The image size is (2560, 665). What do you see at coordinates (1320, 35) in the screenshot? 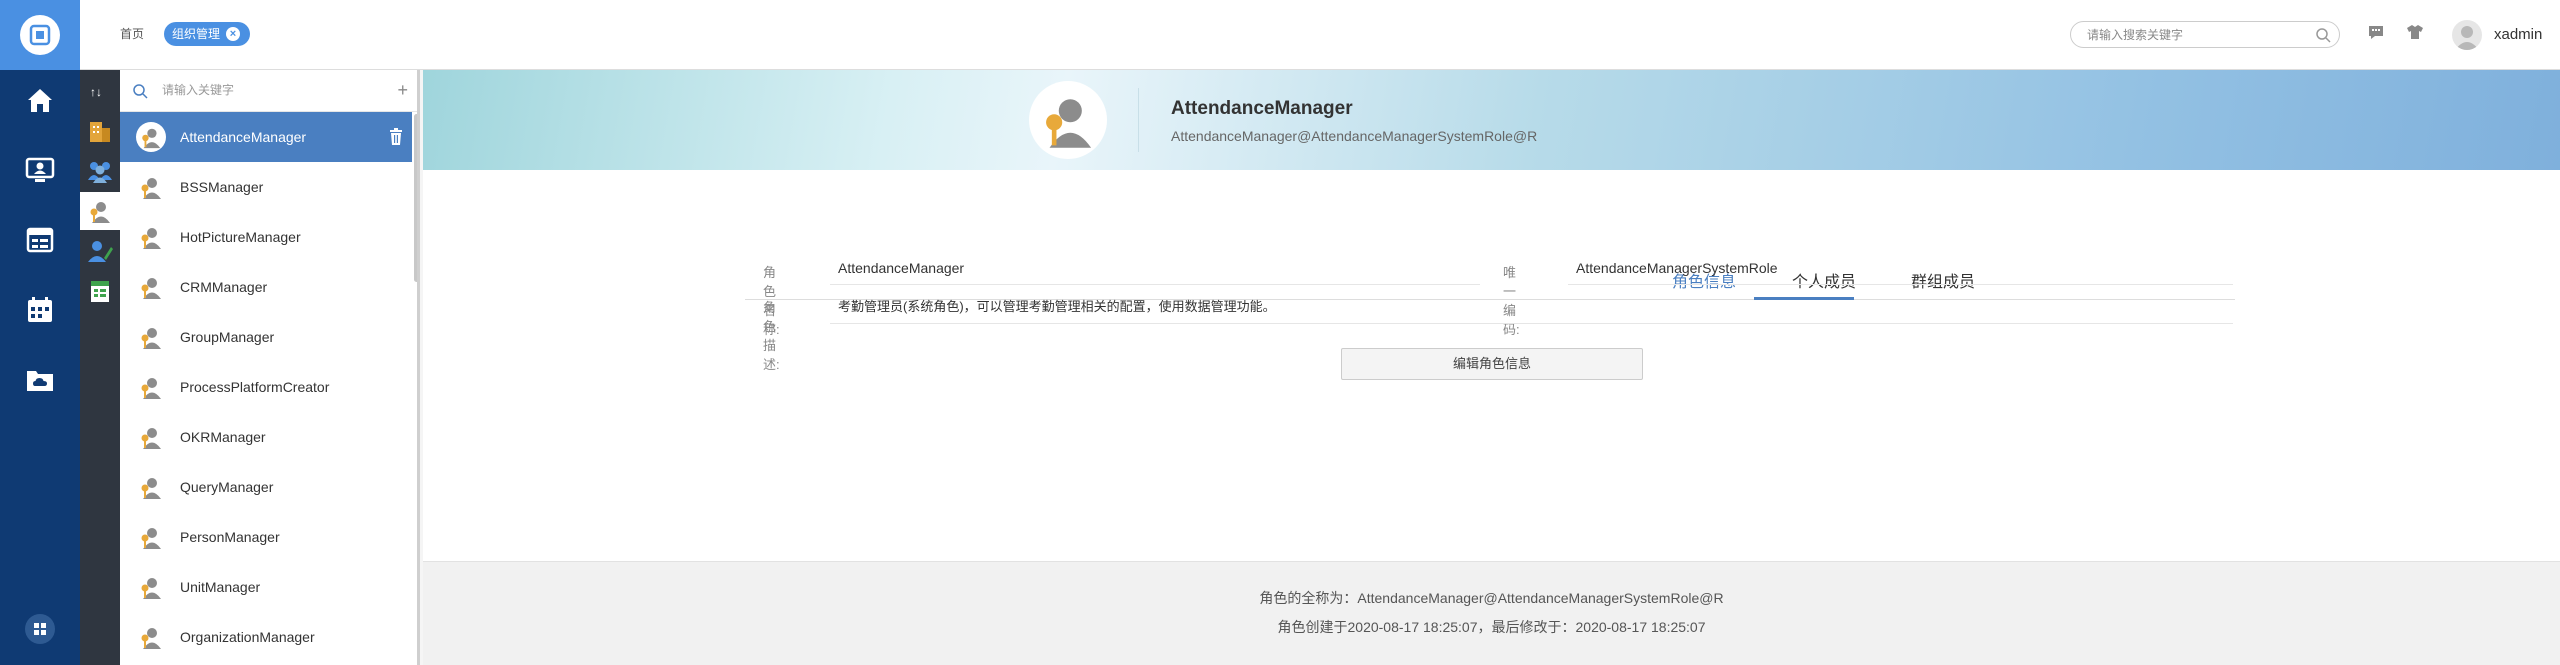
I see `top-bar: 首页 组织管理 × xadmin` at bounding box center [1320, 35].